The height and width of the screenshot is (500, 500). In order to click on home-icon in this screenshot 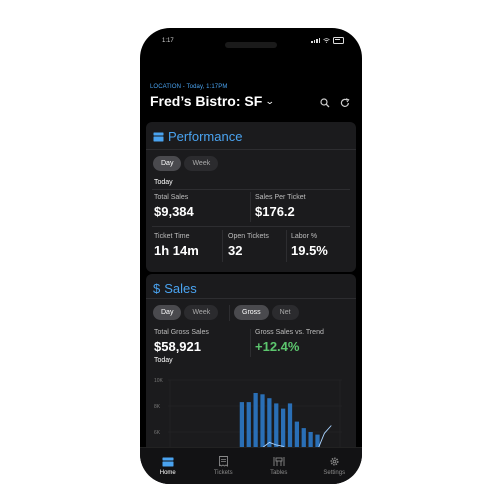, I will do `click(168, 461)`.